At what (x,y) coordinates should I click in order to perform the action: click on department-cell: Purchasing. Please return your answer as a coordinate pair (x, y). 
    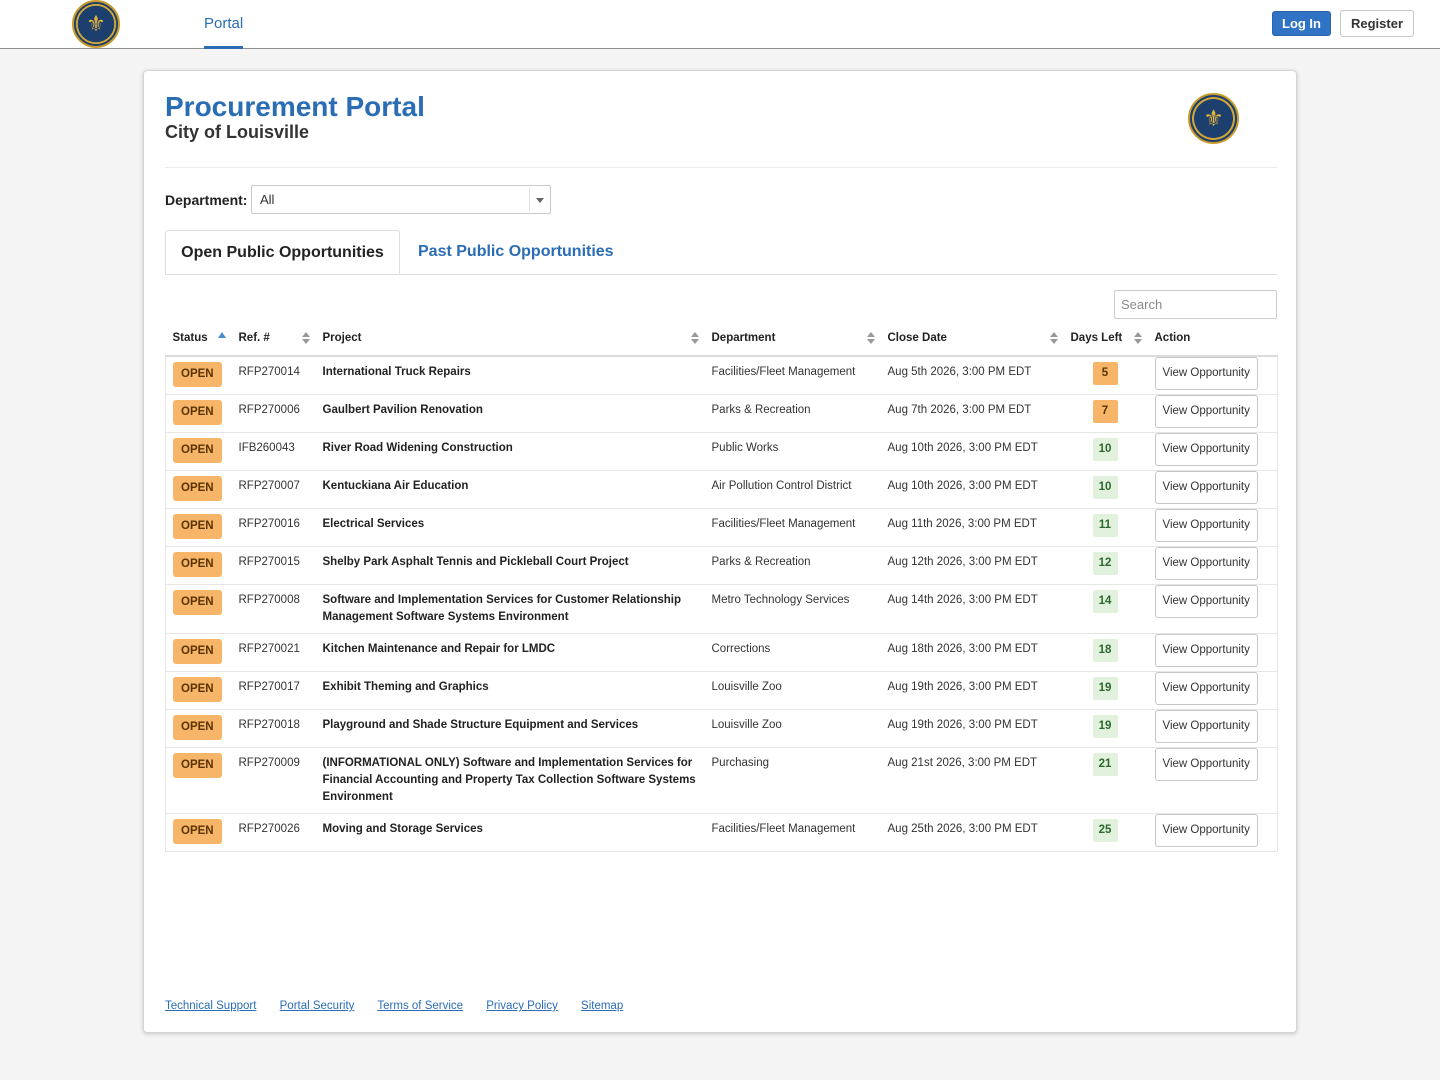
    Looking at the image, I should click on (792, 780).